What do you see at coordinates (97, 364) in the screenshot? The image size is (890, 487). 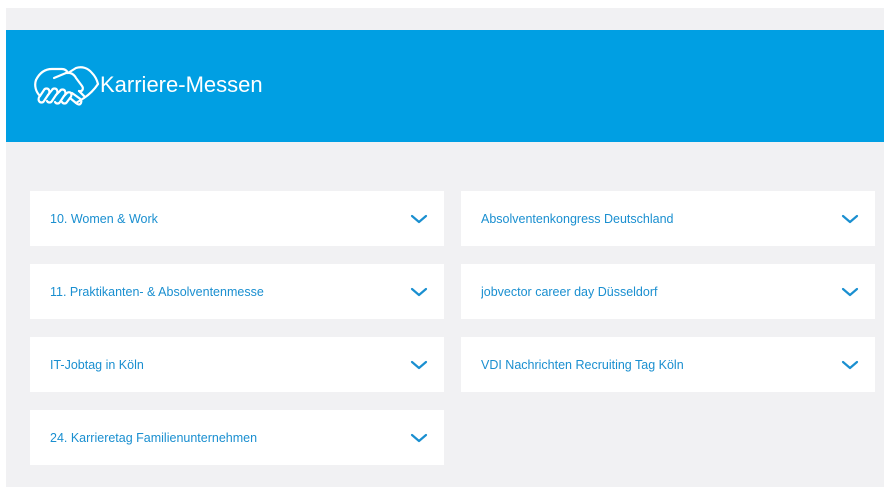 I see `accordion-item-label: IT-Jobtag in Köln` at bounding box center [97, 364].